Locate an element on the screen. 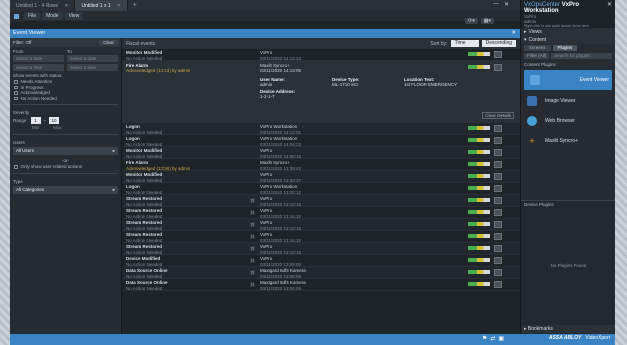 The image size is (627, 345). menu-file: File is located at coordinates (32, 16).